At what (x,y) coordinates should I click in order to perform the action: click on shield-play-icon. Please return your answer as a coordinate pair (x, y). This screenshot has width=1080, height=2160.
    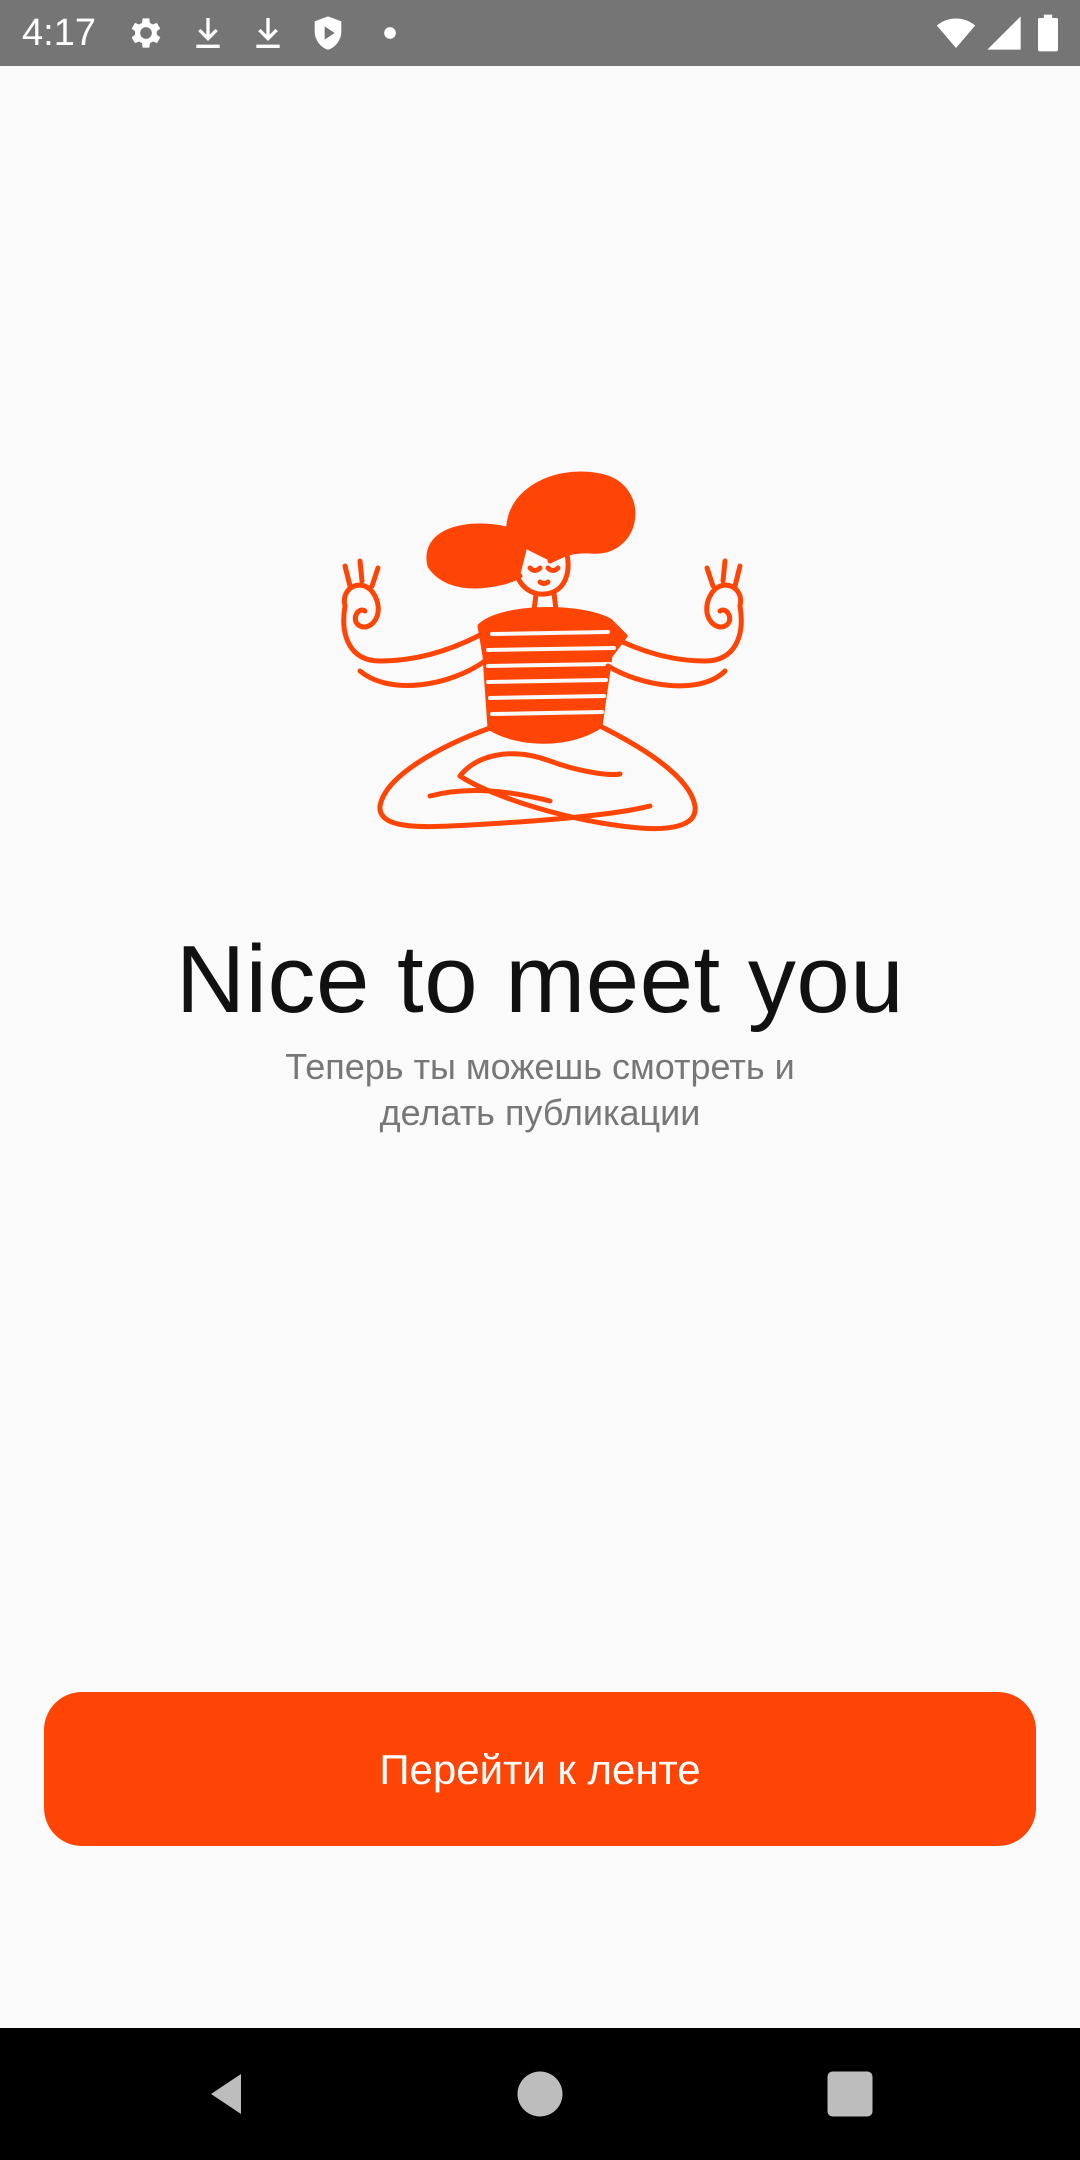
    Looking at the image, I should click on (328, 33).